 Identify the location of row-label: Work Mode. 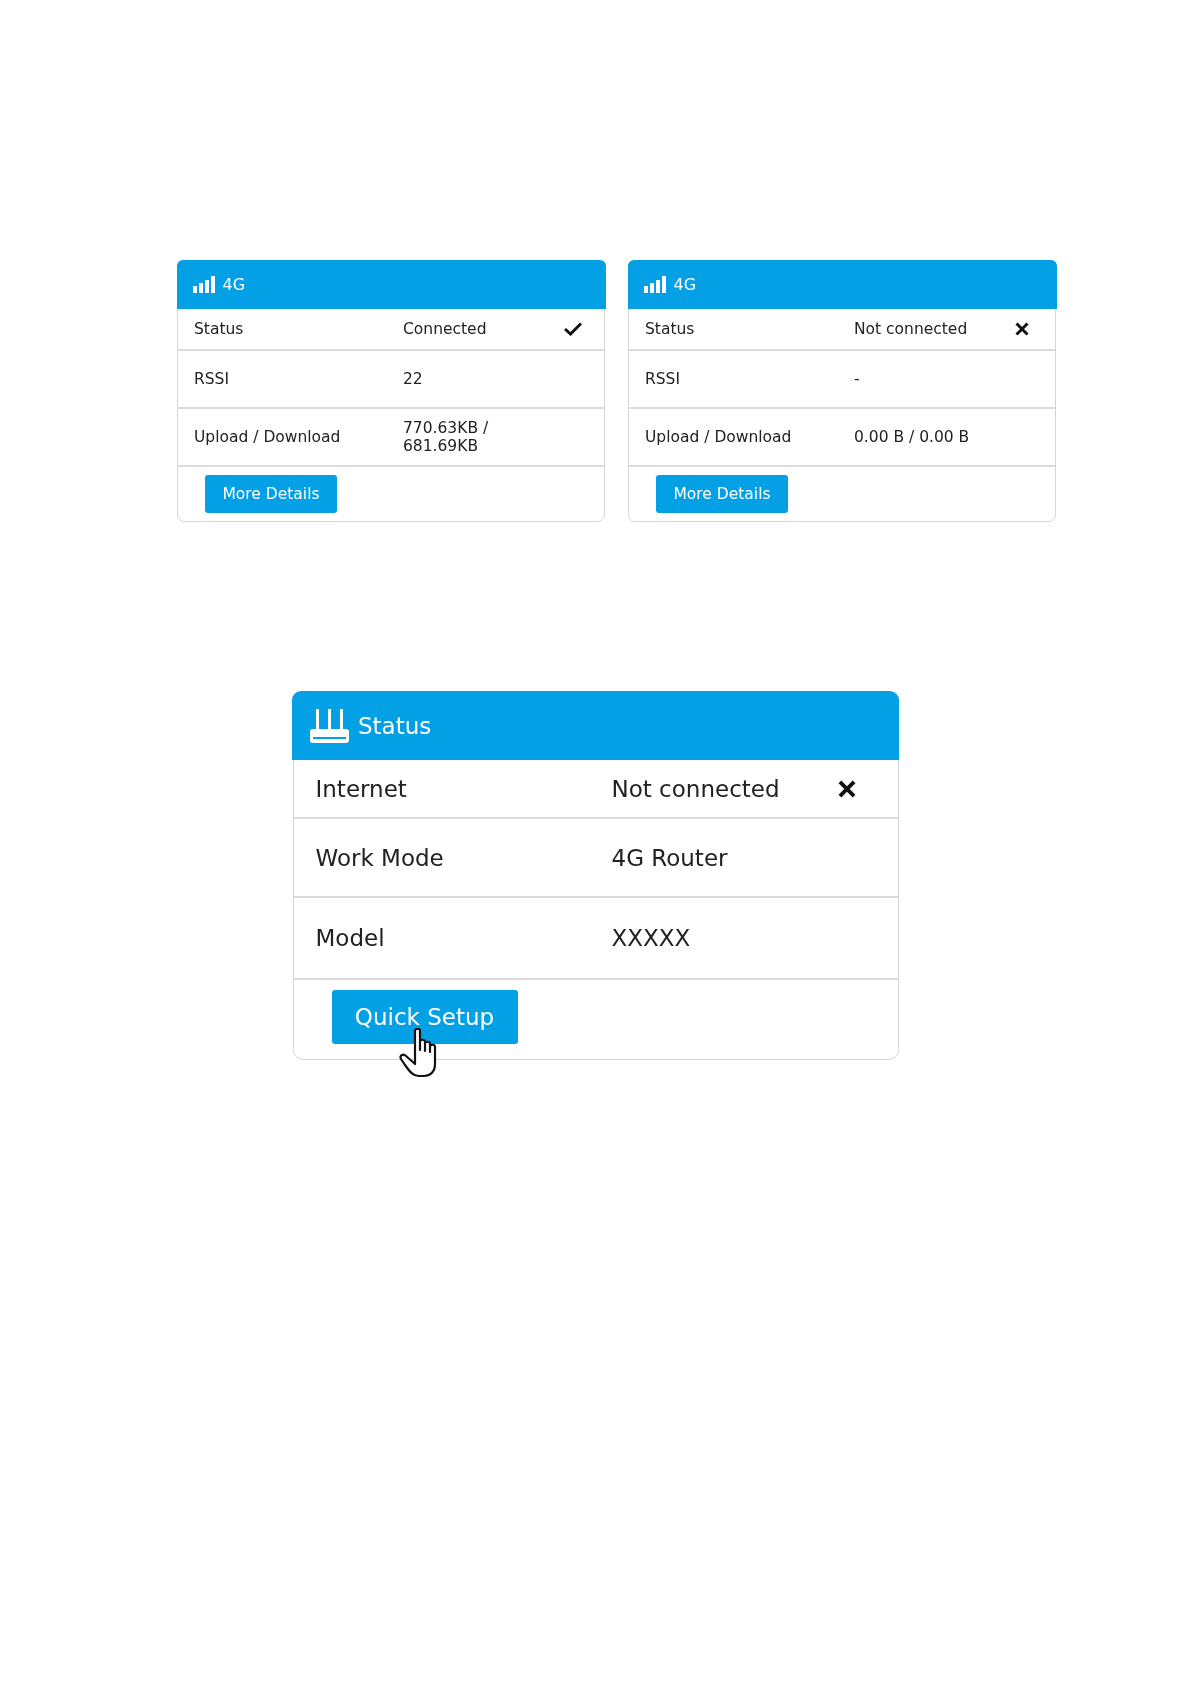
(380, 857).